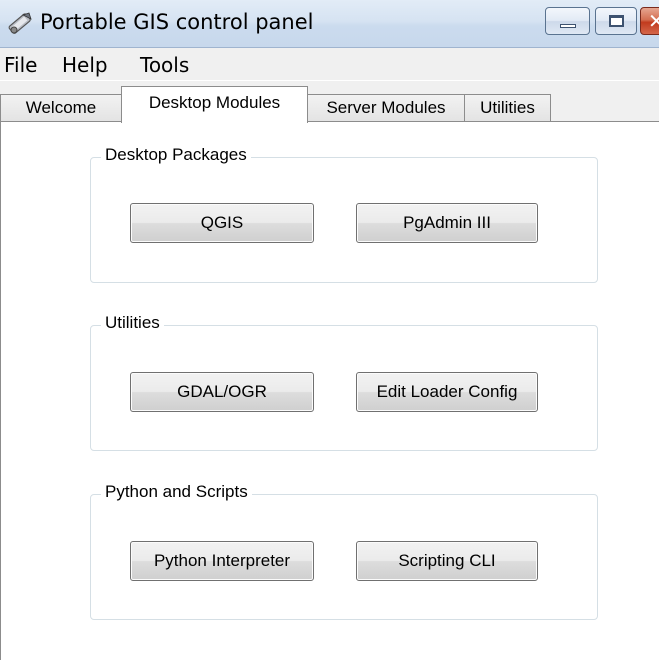 Image resolution: width=659 pixels, height=660 pixels. Describe the element at coordinates (447, 392) in the screenshot. I see `edit-loader-config-button: Edit Loader Config` at that location.